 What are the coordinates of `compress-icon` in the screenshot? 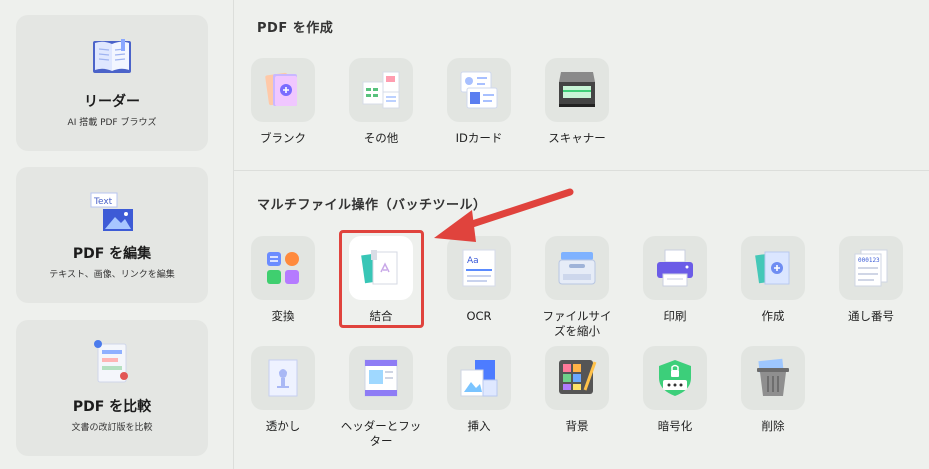 It's located at (577, 268).